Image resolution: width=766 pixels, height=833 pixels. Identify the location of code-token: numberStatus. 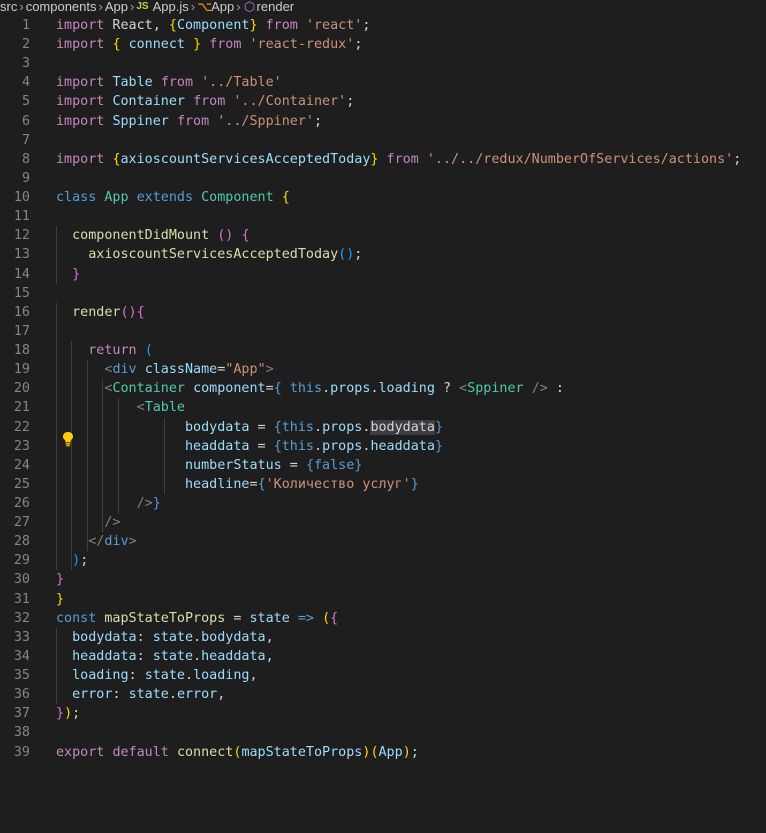
(233, 465).